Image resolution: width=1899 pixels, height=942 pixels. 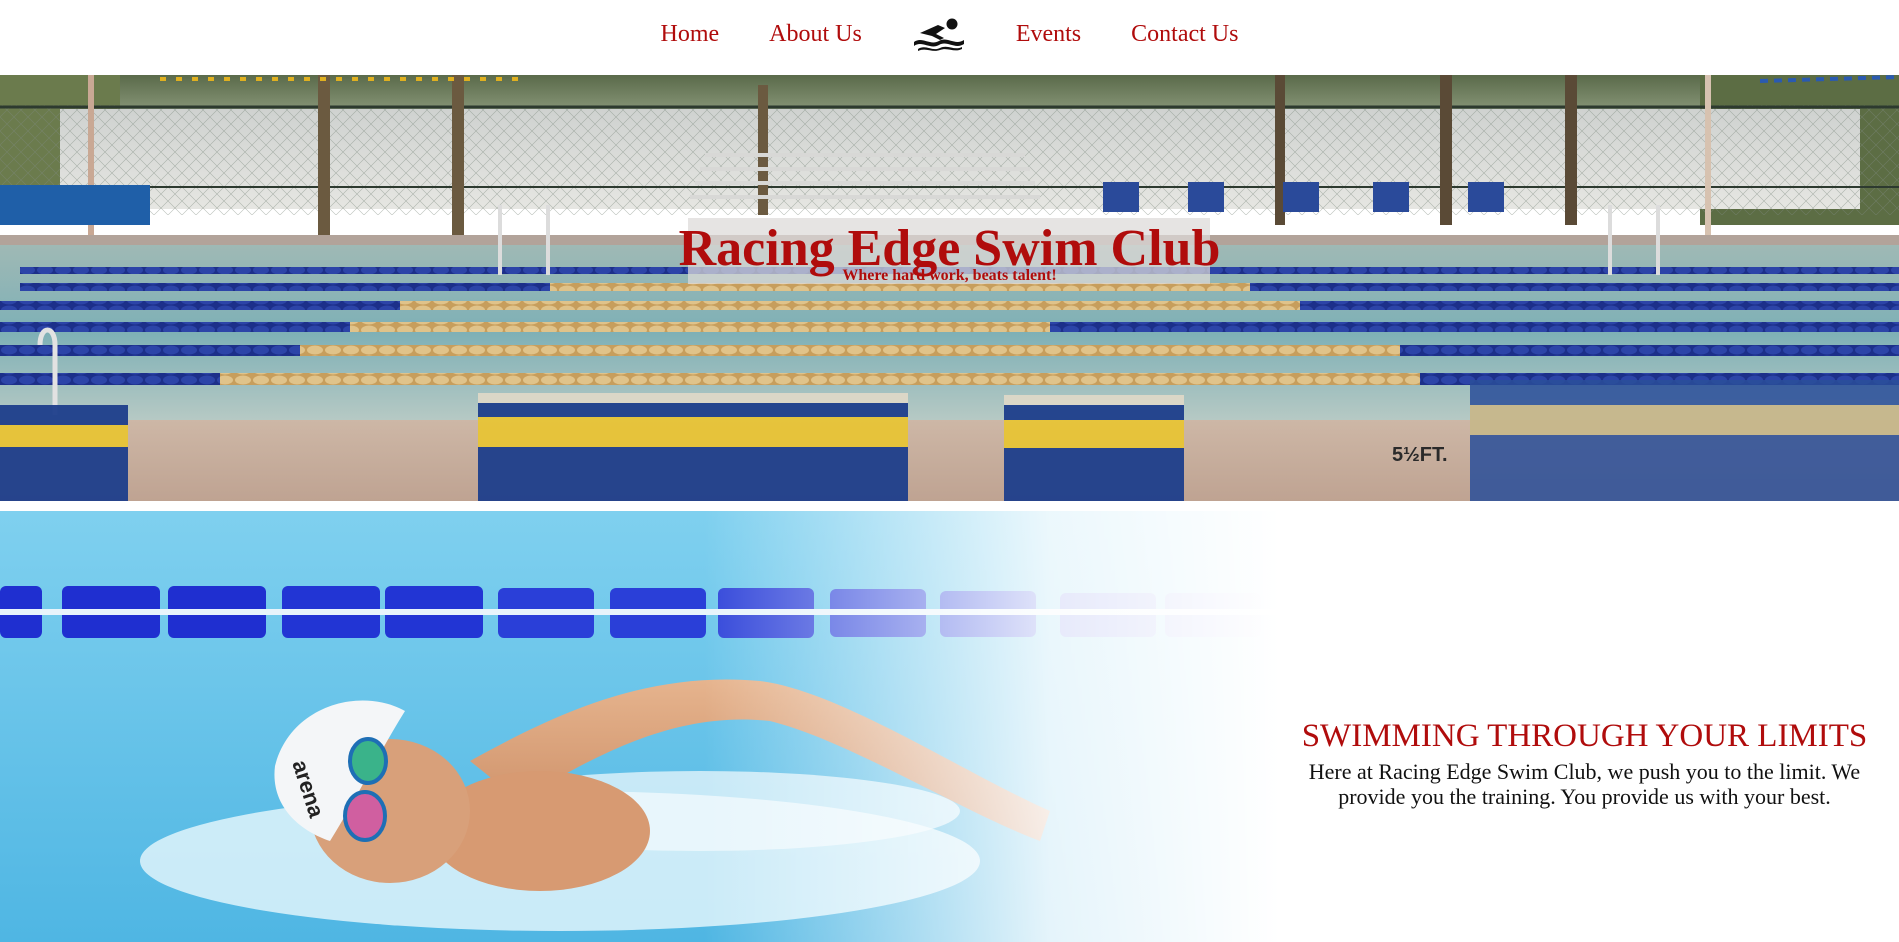 I want to click on nav-link-events: Events, so click(x=1048, y=34).